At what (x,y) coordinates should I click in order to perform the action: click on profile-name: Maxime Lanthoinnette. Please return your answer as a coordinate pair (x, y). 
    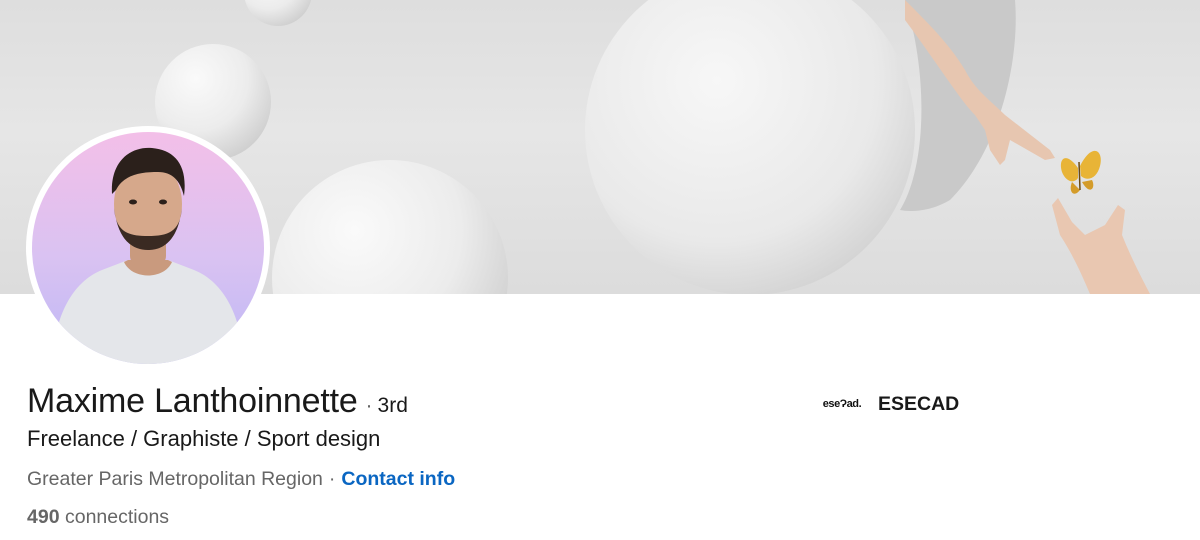
    Looking at the image, I should click on (192, 401).